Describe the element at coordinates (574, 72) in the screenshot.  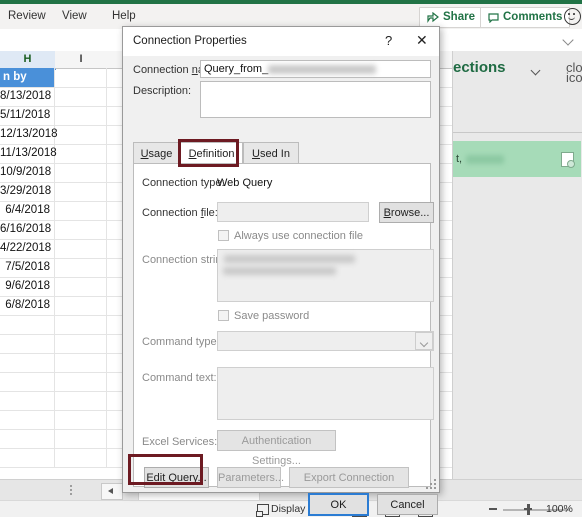
I see `close-icon: close-icon` at that location.